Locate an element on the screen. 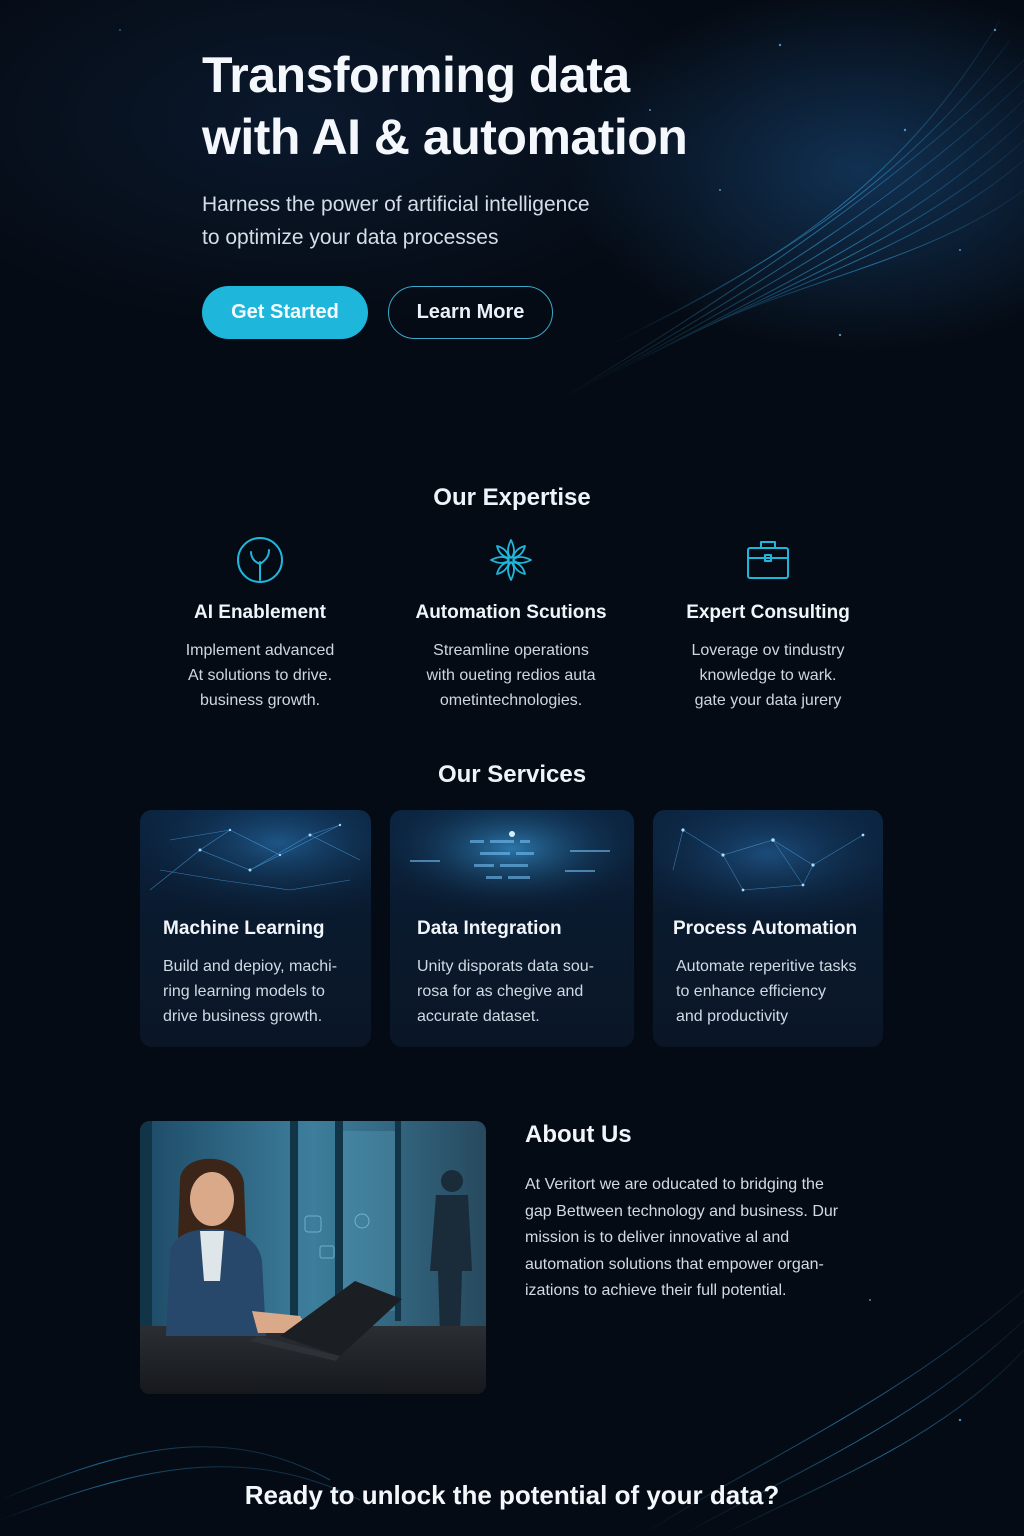 This screenshot has width=1024, height=1536. service-description-line: accurate dataset. is located at coordinates (478, 1016).